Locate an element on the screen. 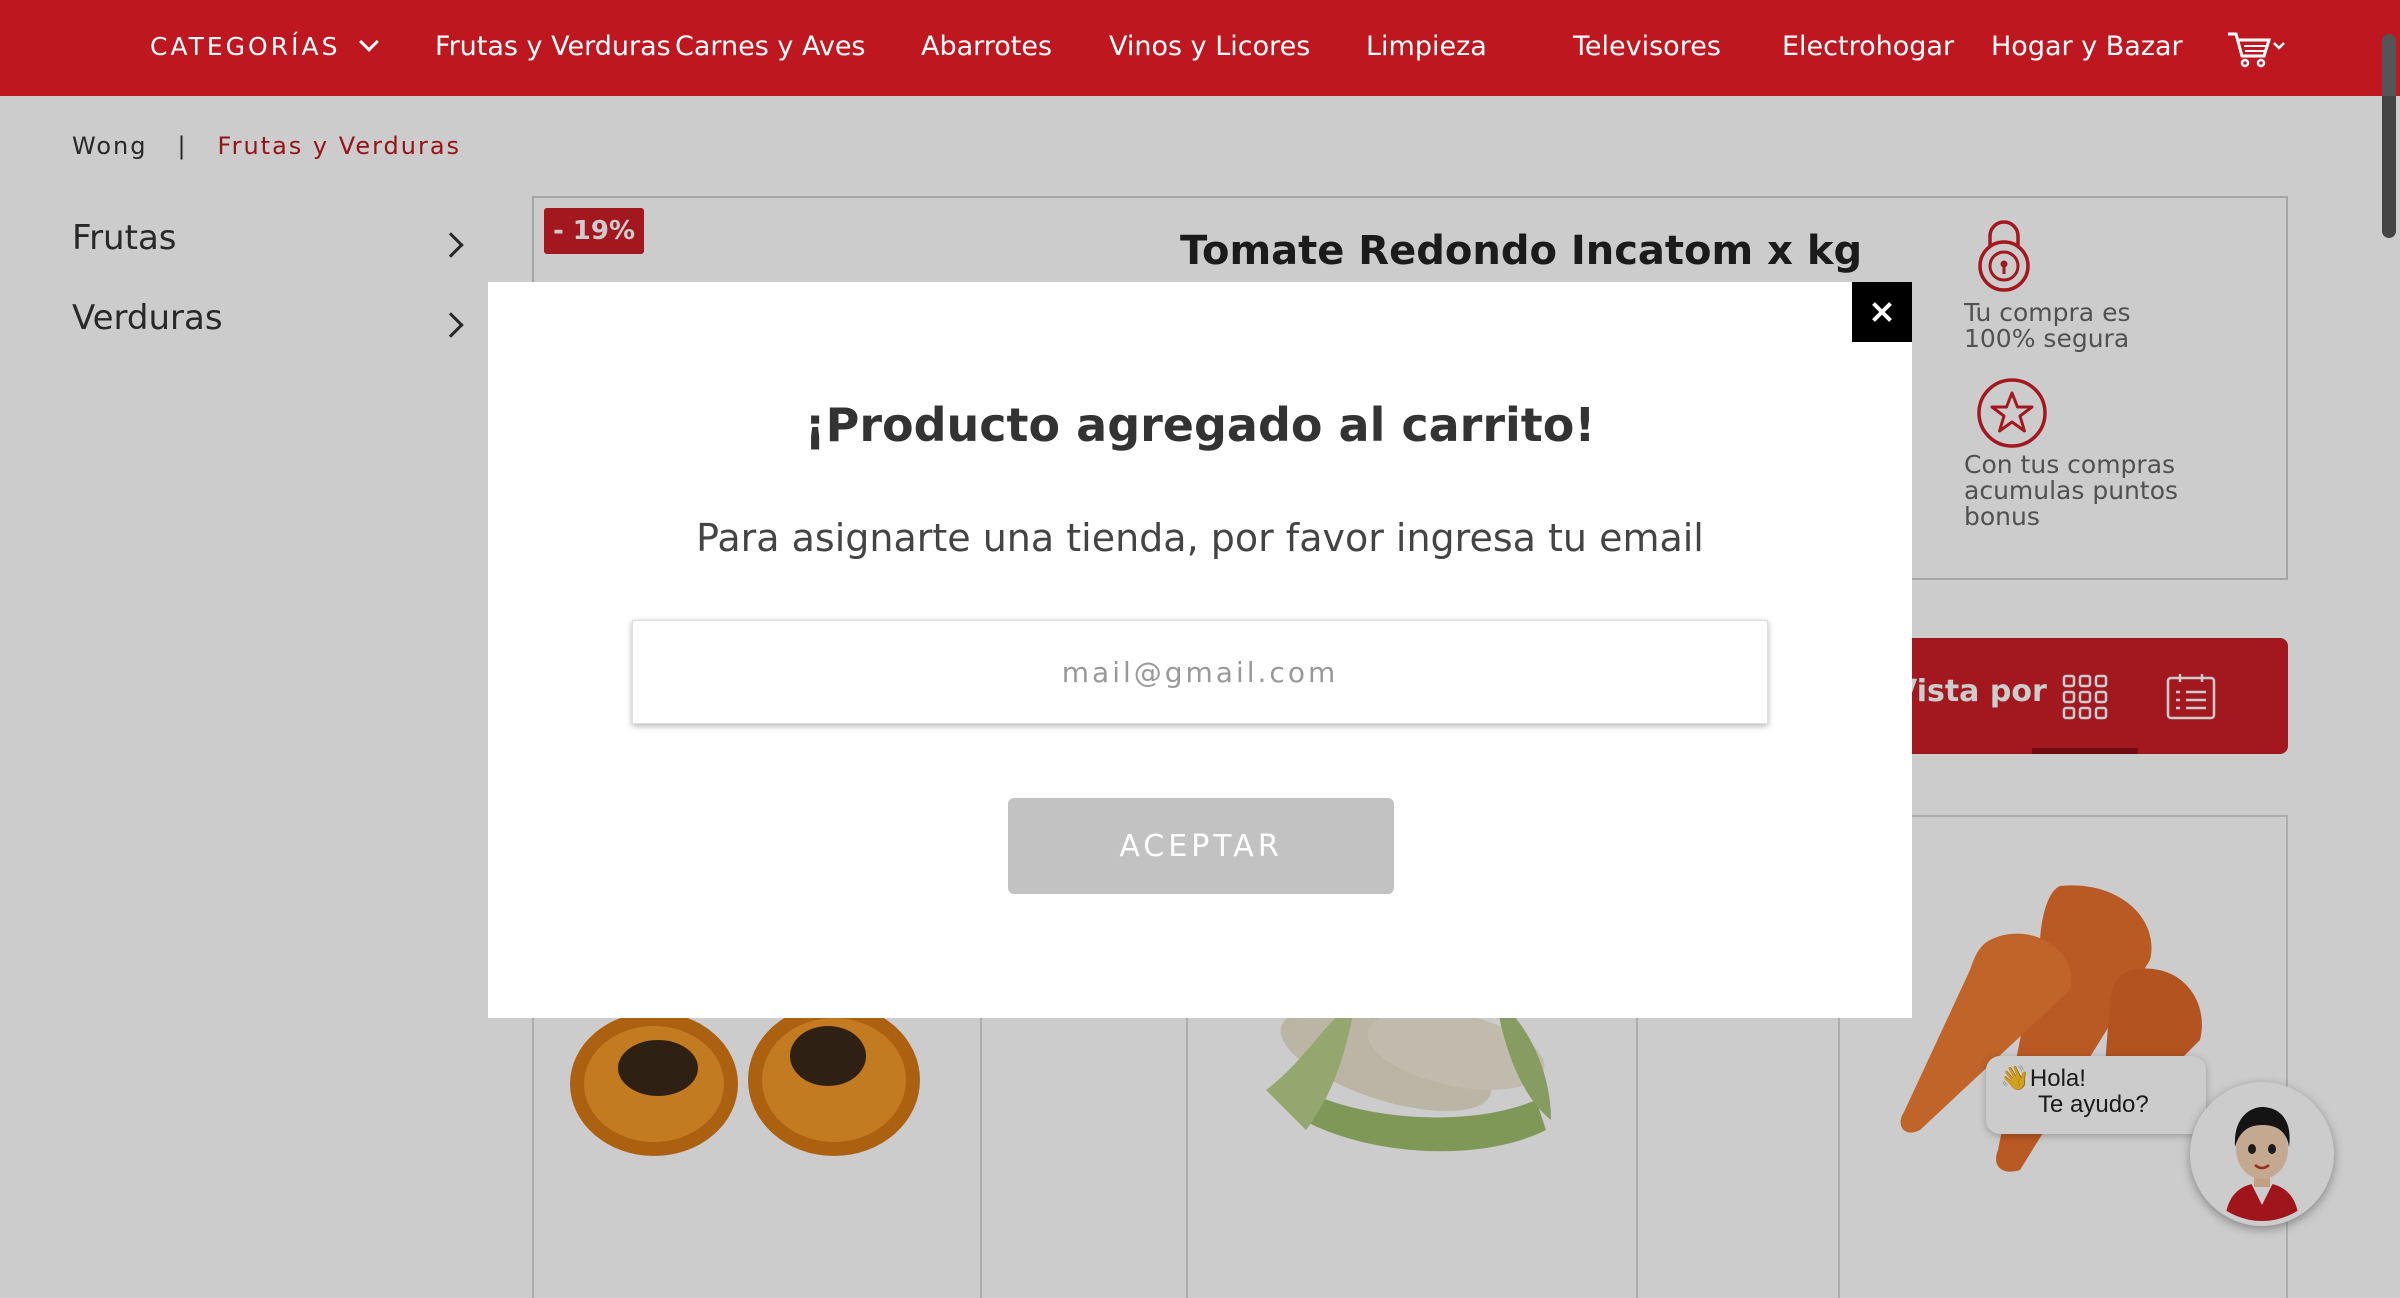  categories-label: CATEGORÍAS is located at coordinates (245, 46).